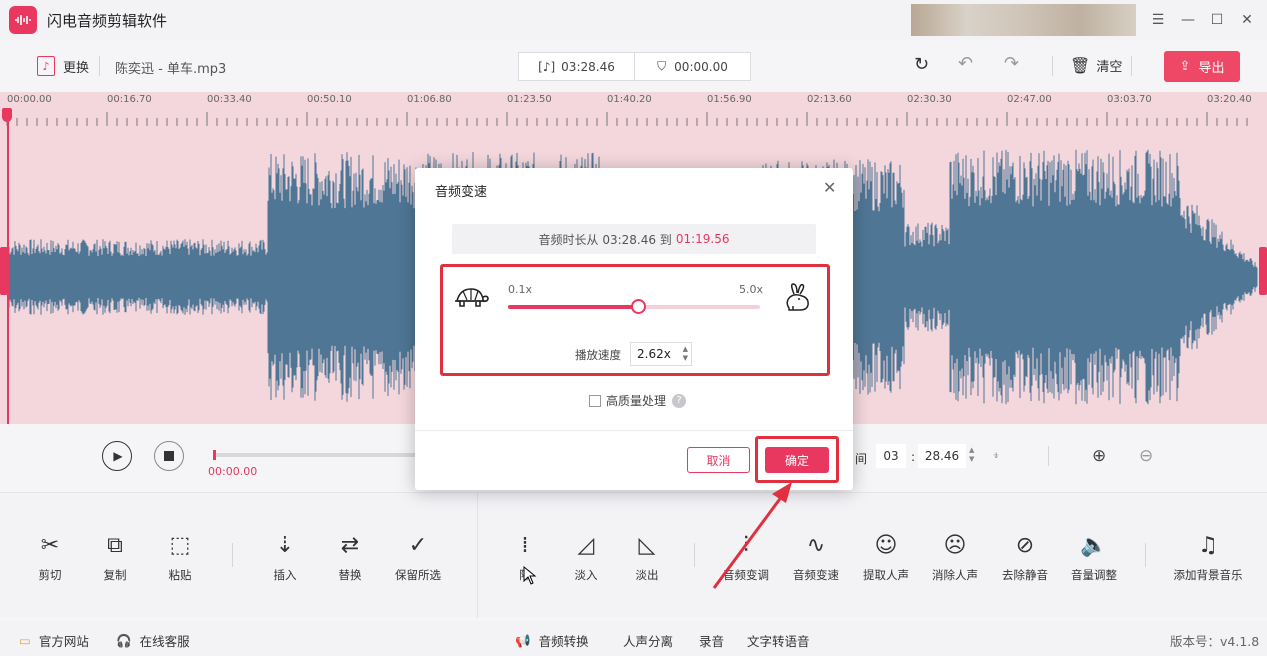 The height and width of the screenshot is (656, 1267). Describe the element at coordinates (1188, 20) in the screenshot. I see `minimize-icon: —` at that location.